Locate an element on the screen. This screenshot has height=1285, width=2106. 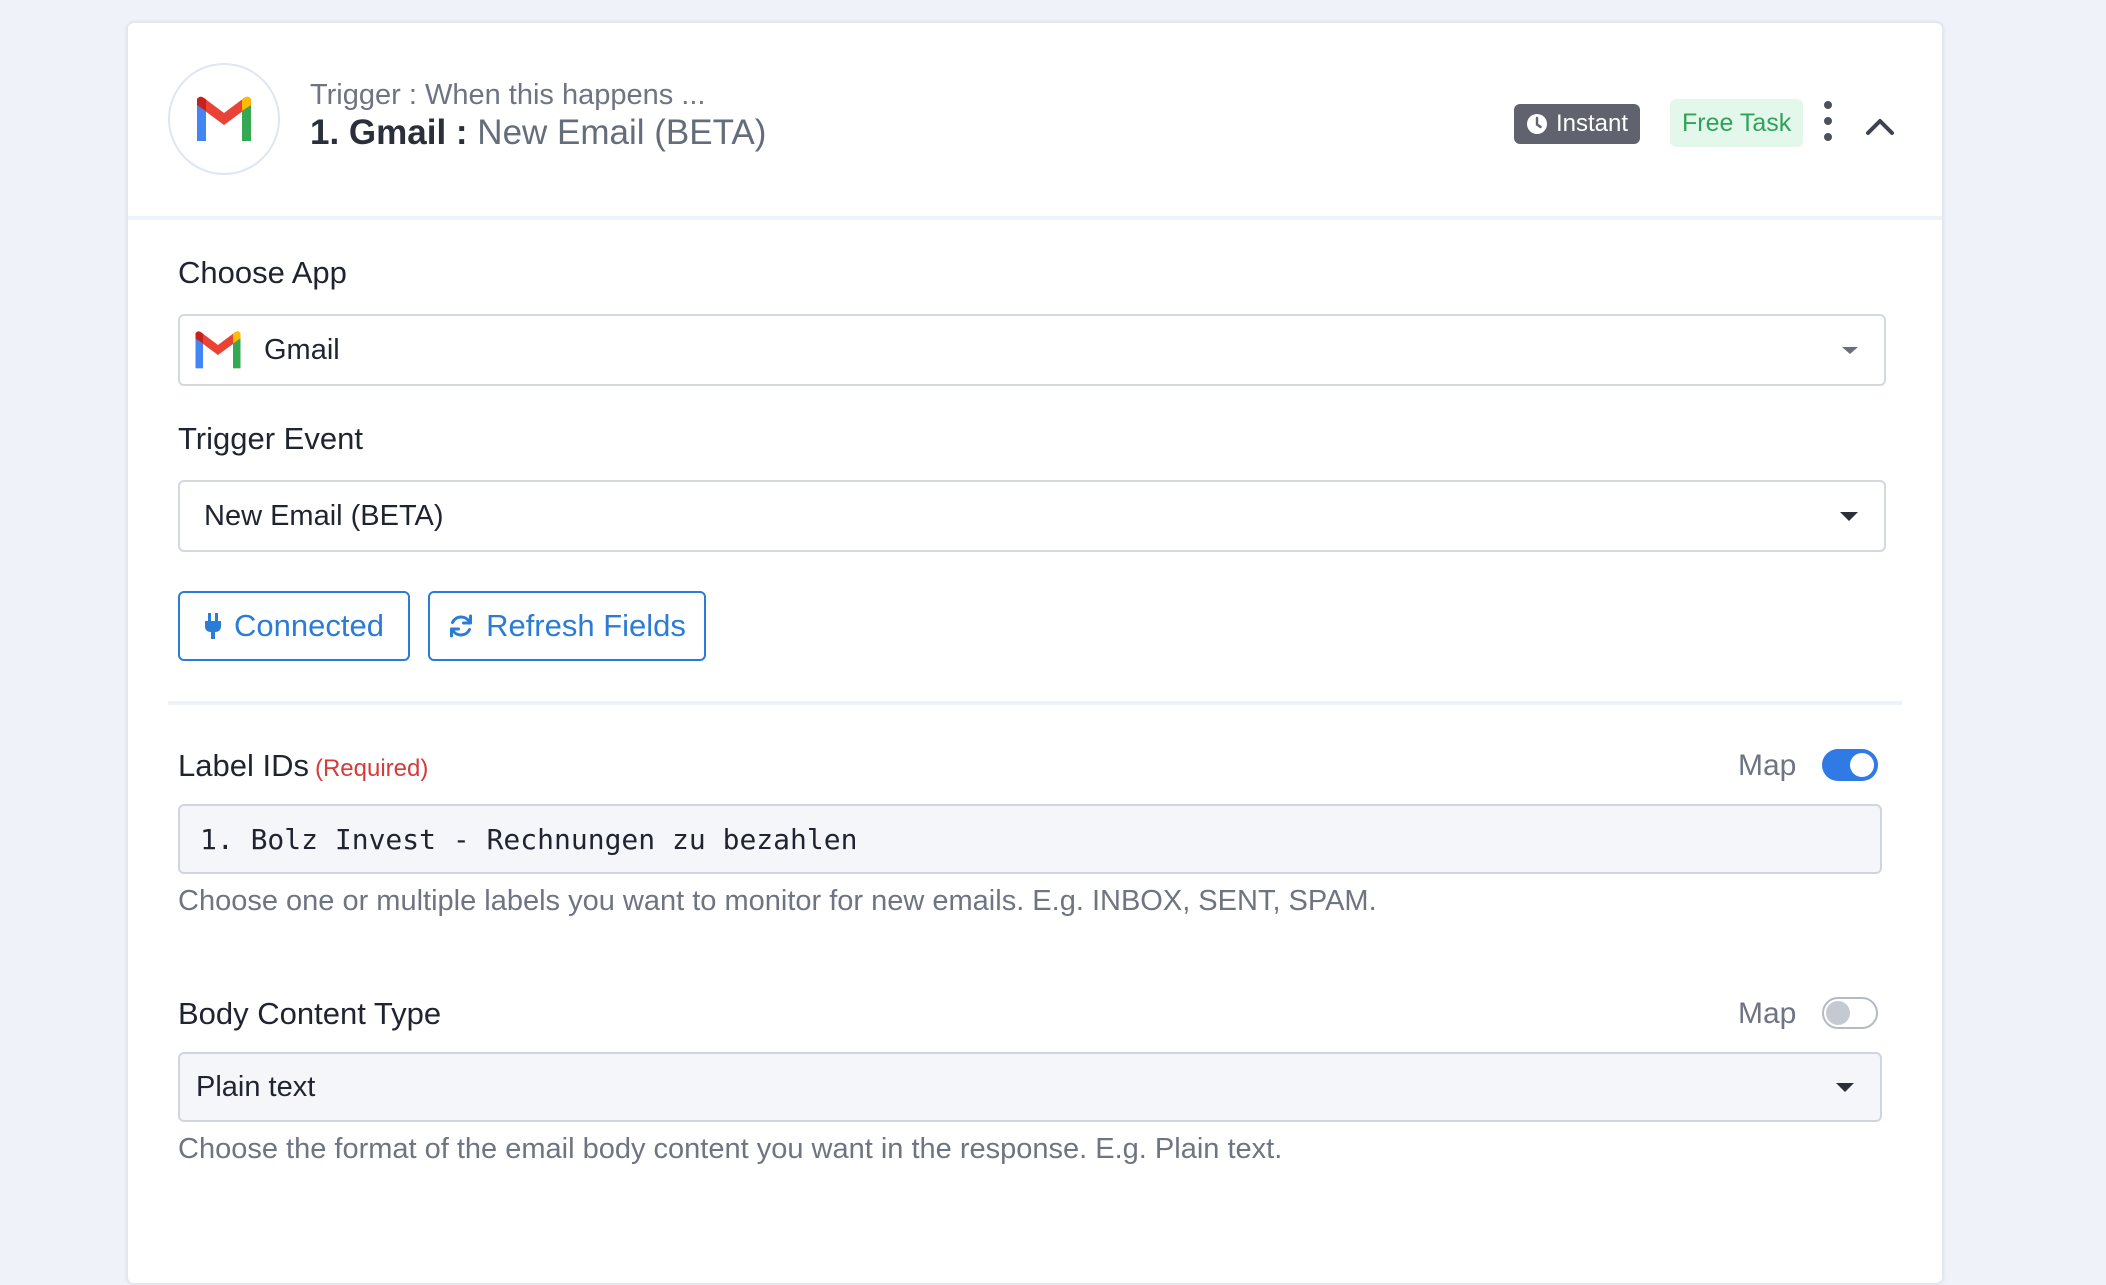
free-task-badge: Free Task is located at coordinates (1737, 123).